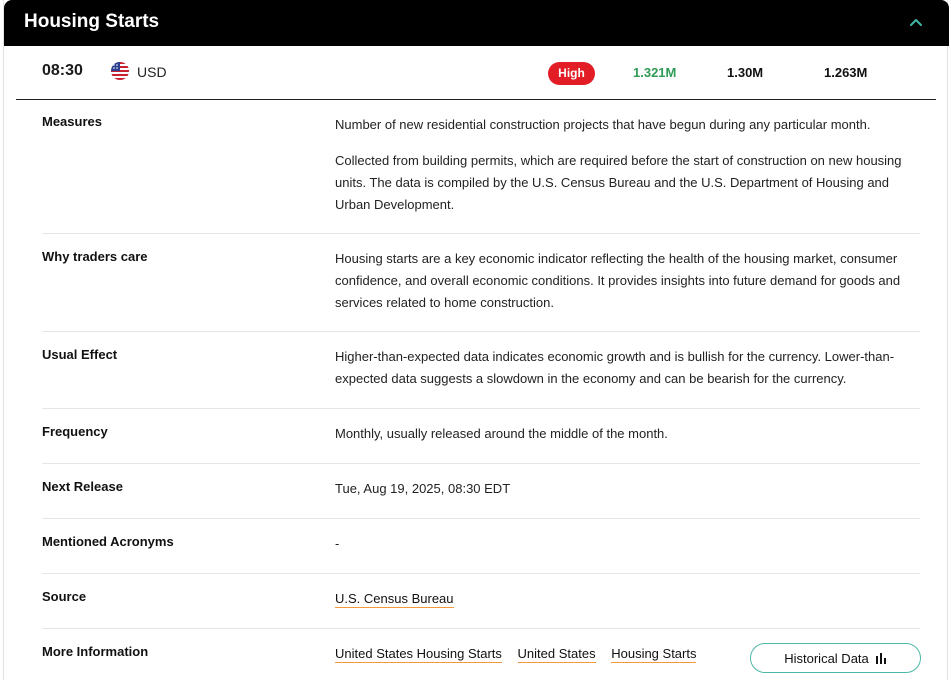  I want to click on event-title: Housing Starts, so click(92, 21).